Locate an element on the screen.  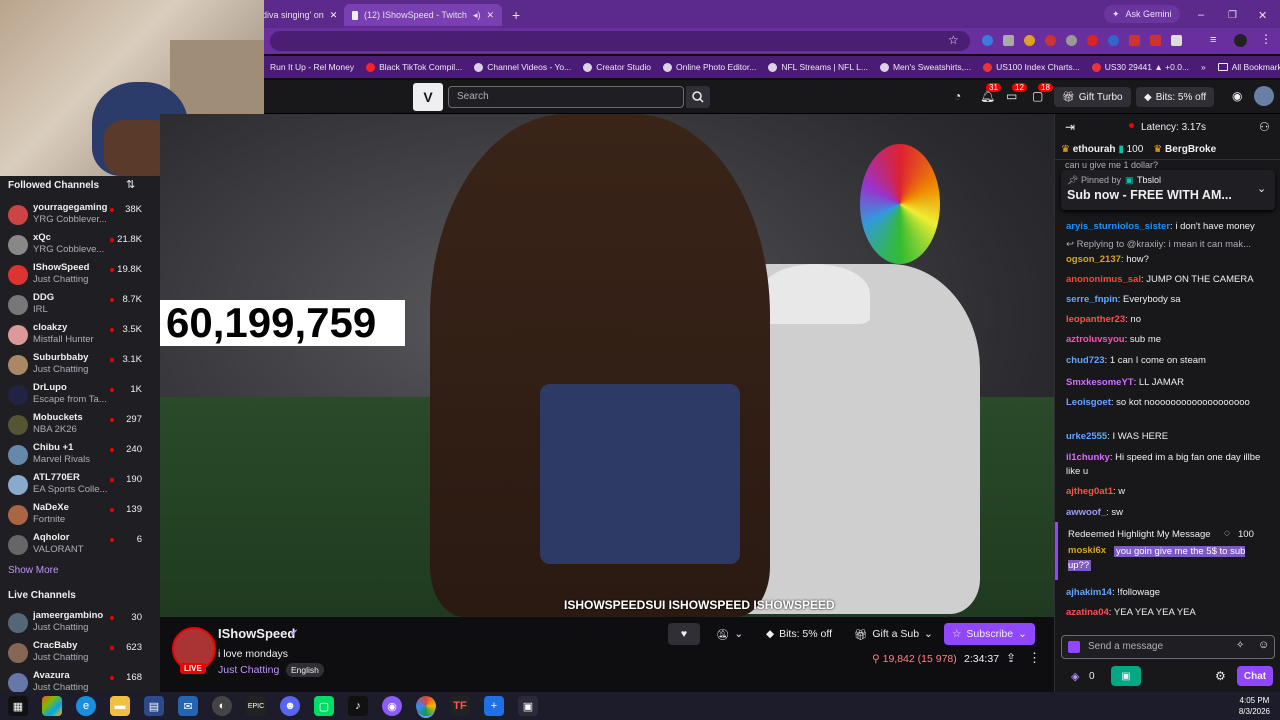
sort-icon: ⇅ is located at coordinates (130, 184).